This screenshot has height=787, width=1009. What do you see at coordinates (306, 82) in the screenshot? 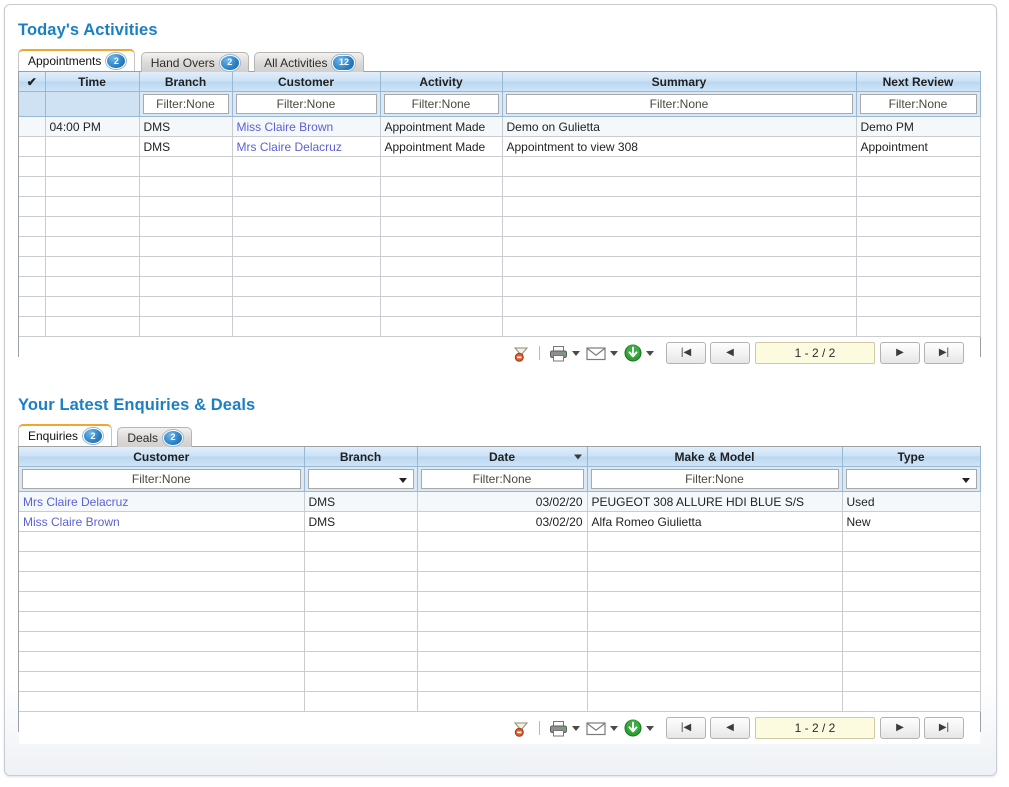
I see `col-customer: Customer` at bounding box center [306, 82].